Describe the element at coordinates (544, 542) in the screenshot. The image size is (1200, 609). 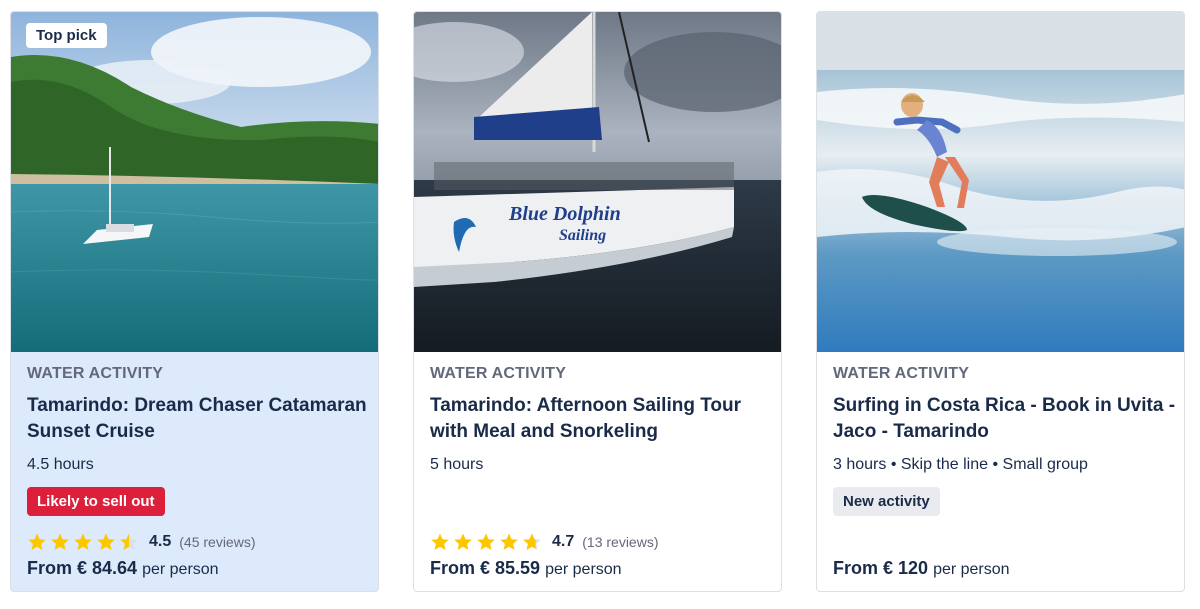
I see `rating-row: 4.7 (13 reviews)` at that location.